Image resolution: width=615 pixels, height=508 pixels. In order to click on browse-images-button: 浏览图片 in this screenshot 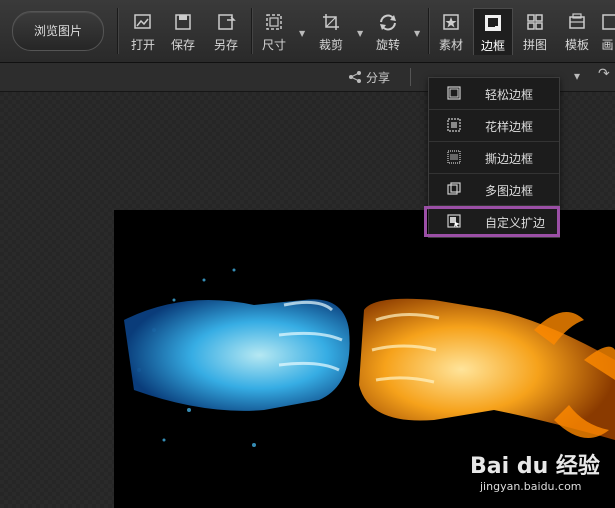, I will do `click(58, 31)`.